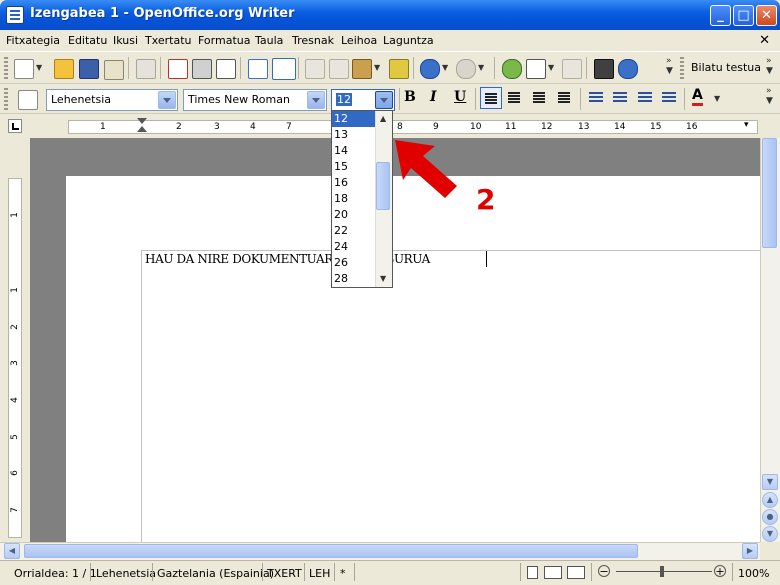 Image resolution: width=780 pixels, height=585 pixels. What do you see at coordinates (539, 93) in the screenshot?
I see `align-right-icon` at bounding box center [539, 93].